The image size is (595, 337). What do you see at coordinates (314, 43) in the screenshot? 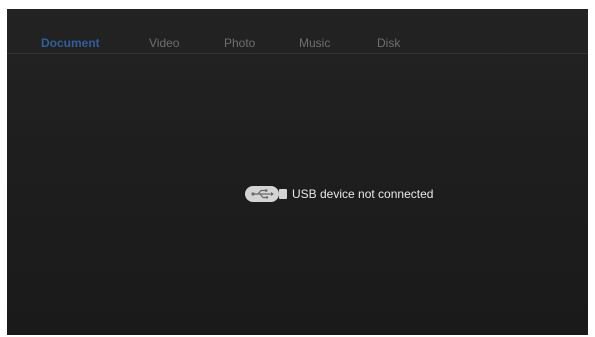
I see `tab-music: Music` at bounding box center [314, 43].